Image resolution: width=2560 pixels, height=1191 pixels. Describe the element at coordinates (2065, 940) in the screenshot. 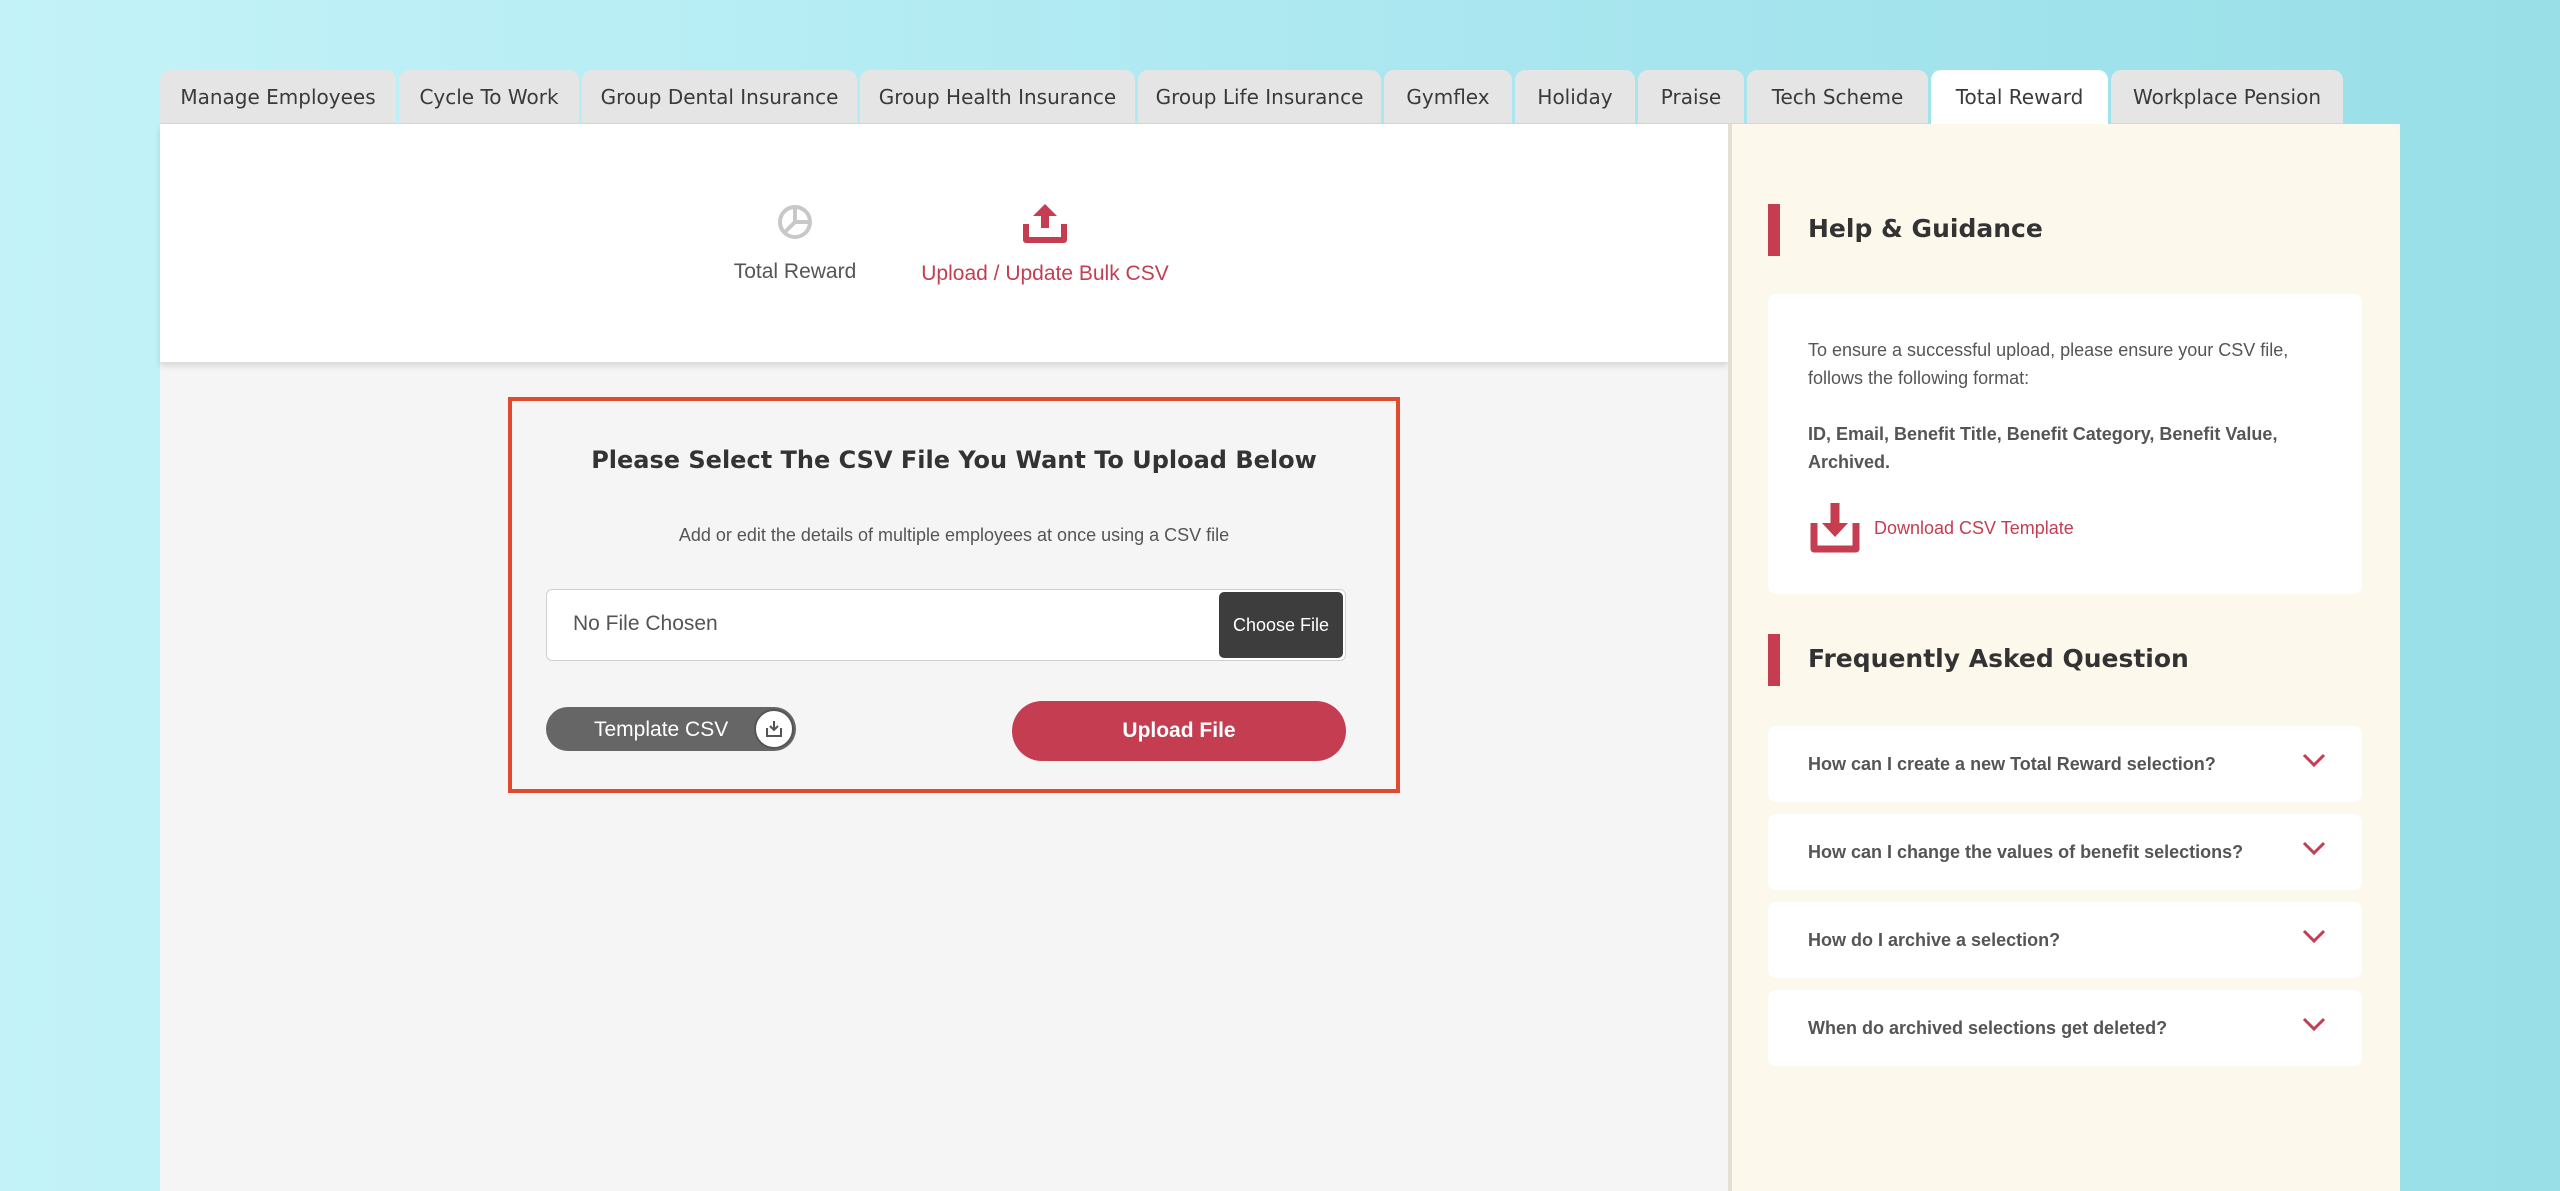

I see `faq-item: How do I archive a selection?` at that location.